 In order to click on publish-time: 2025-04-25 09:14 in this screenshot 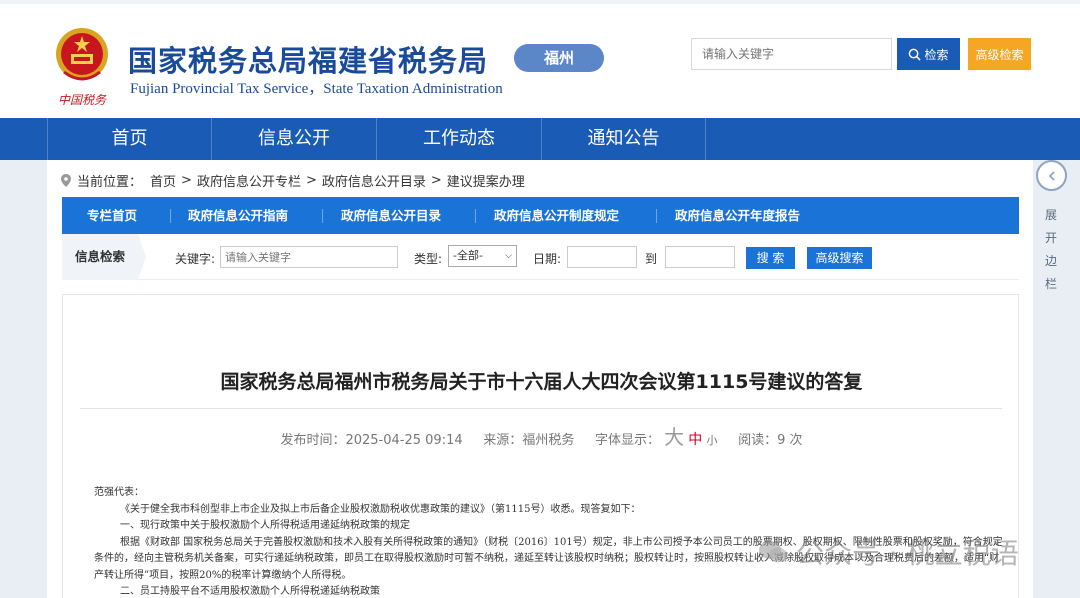, I will do `click(404, 440)`.